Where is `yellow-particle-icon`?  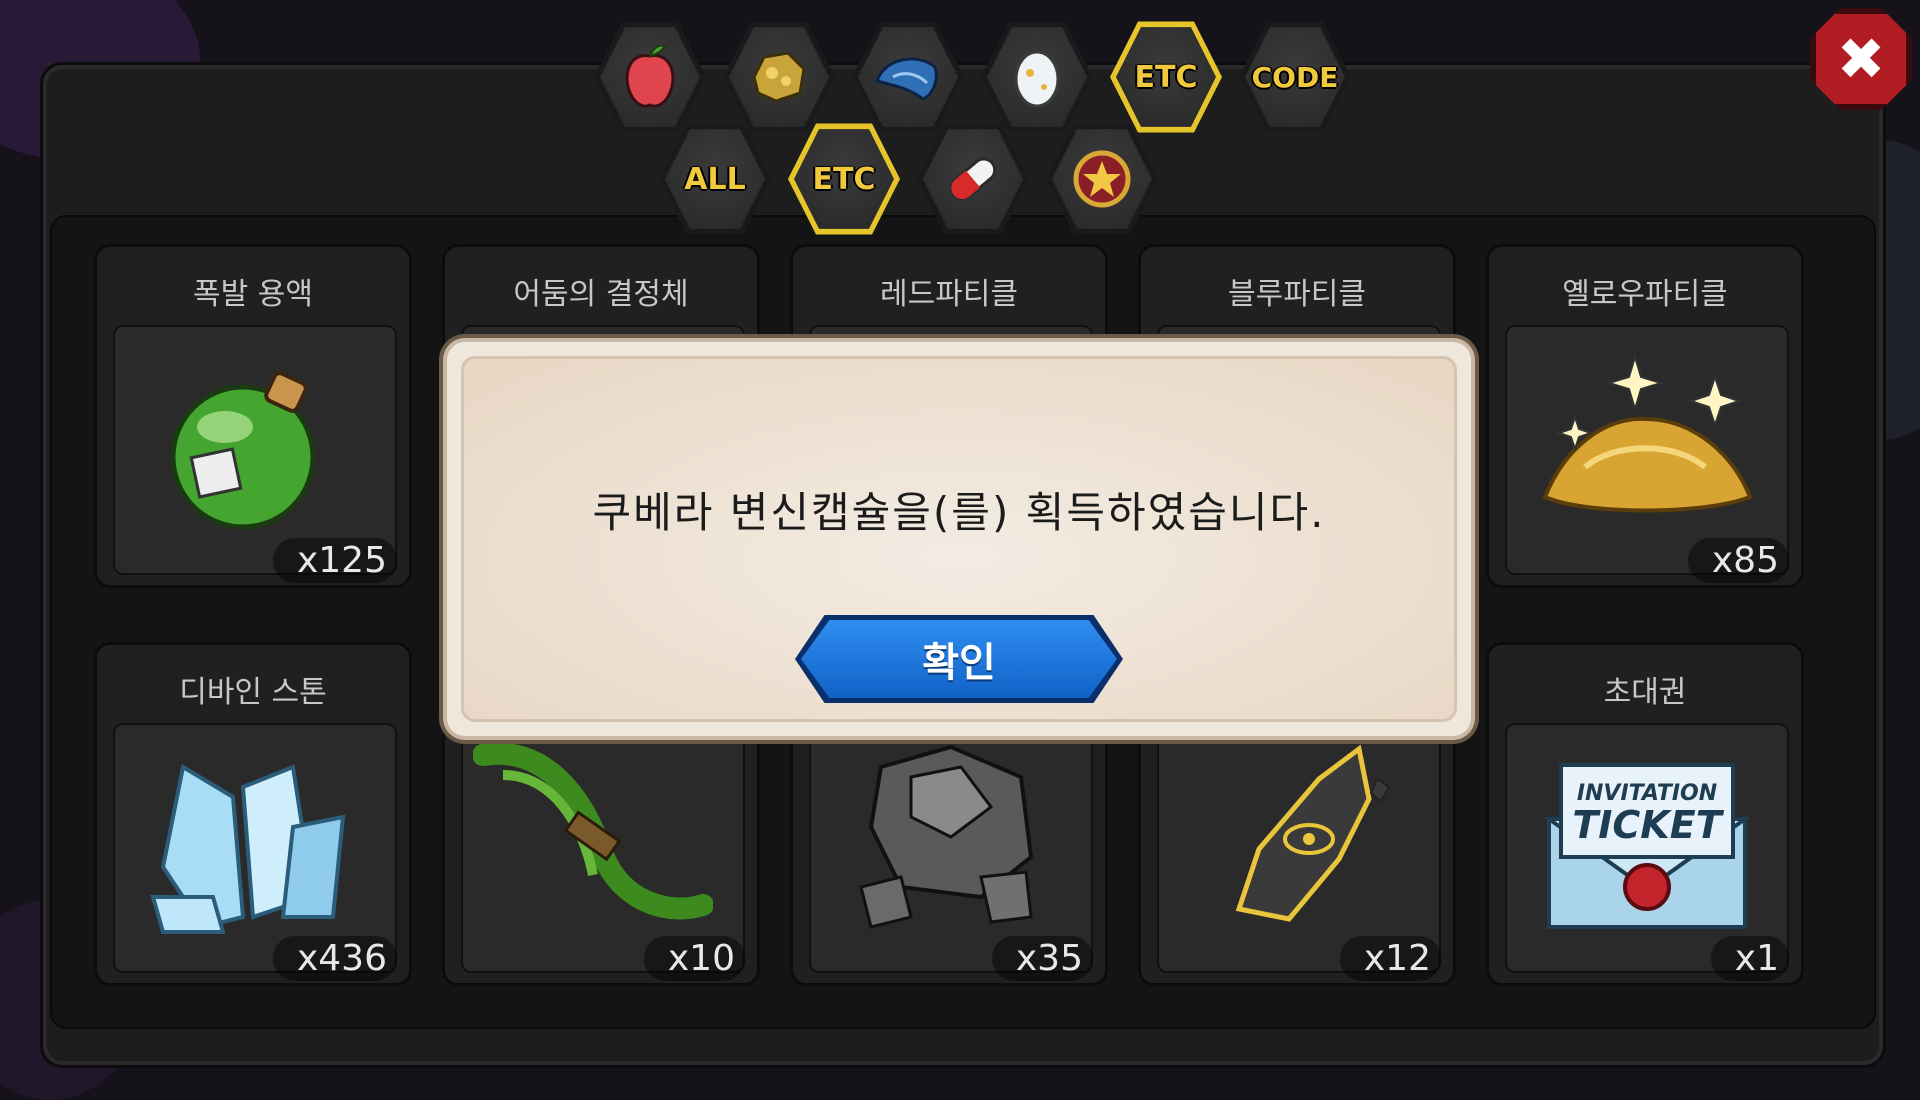 yellow-particle-icon is located at coordinates (1647, 433).